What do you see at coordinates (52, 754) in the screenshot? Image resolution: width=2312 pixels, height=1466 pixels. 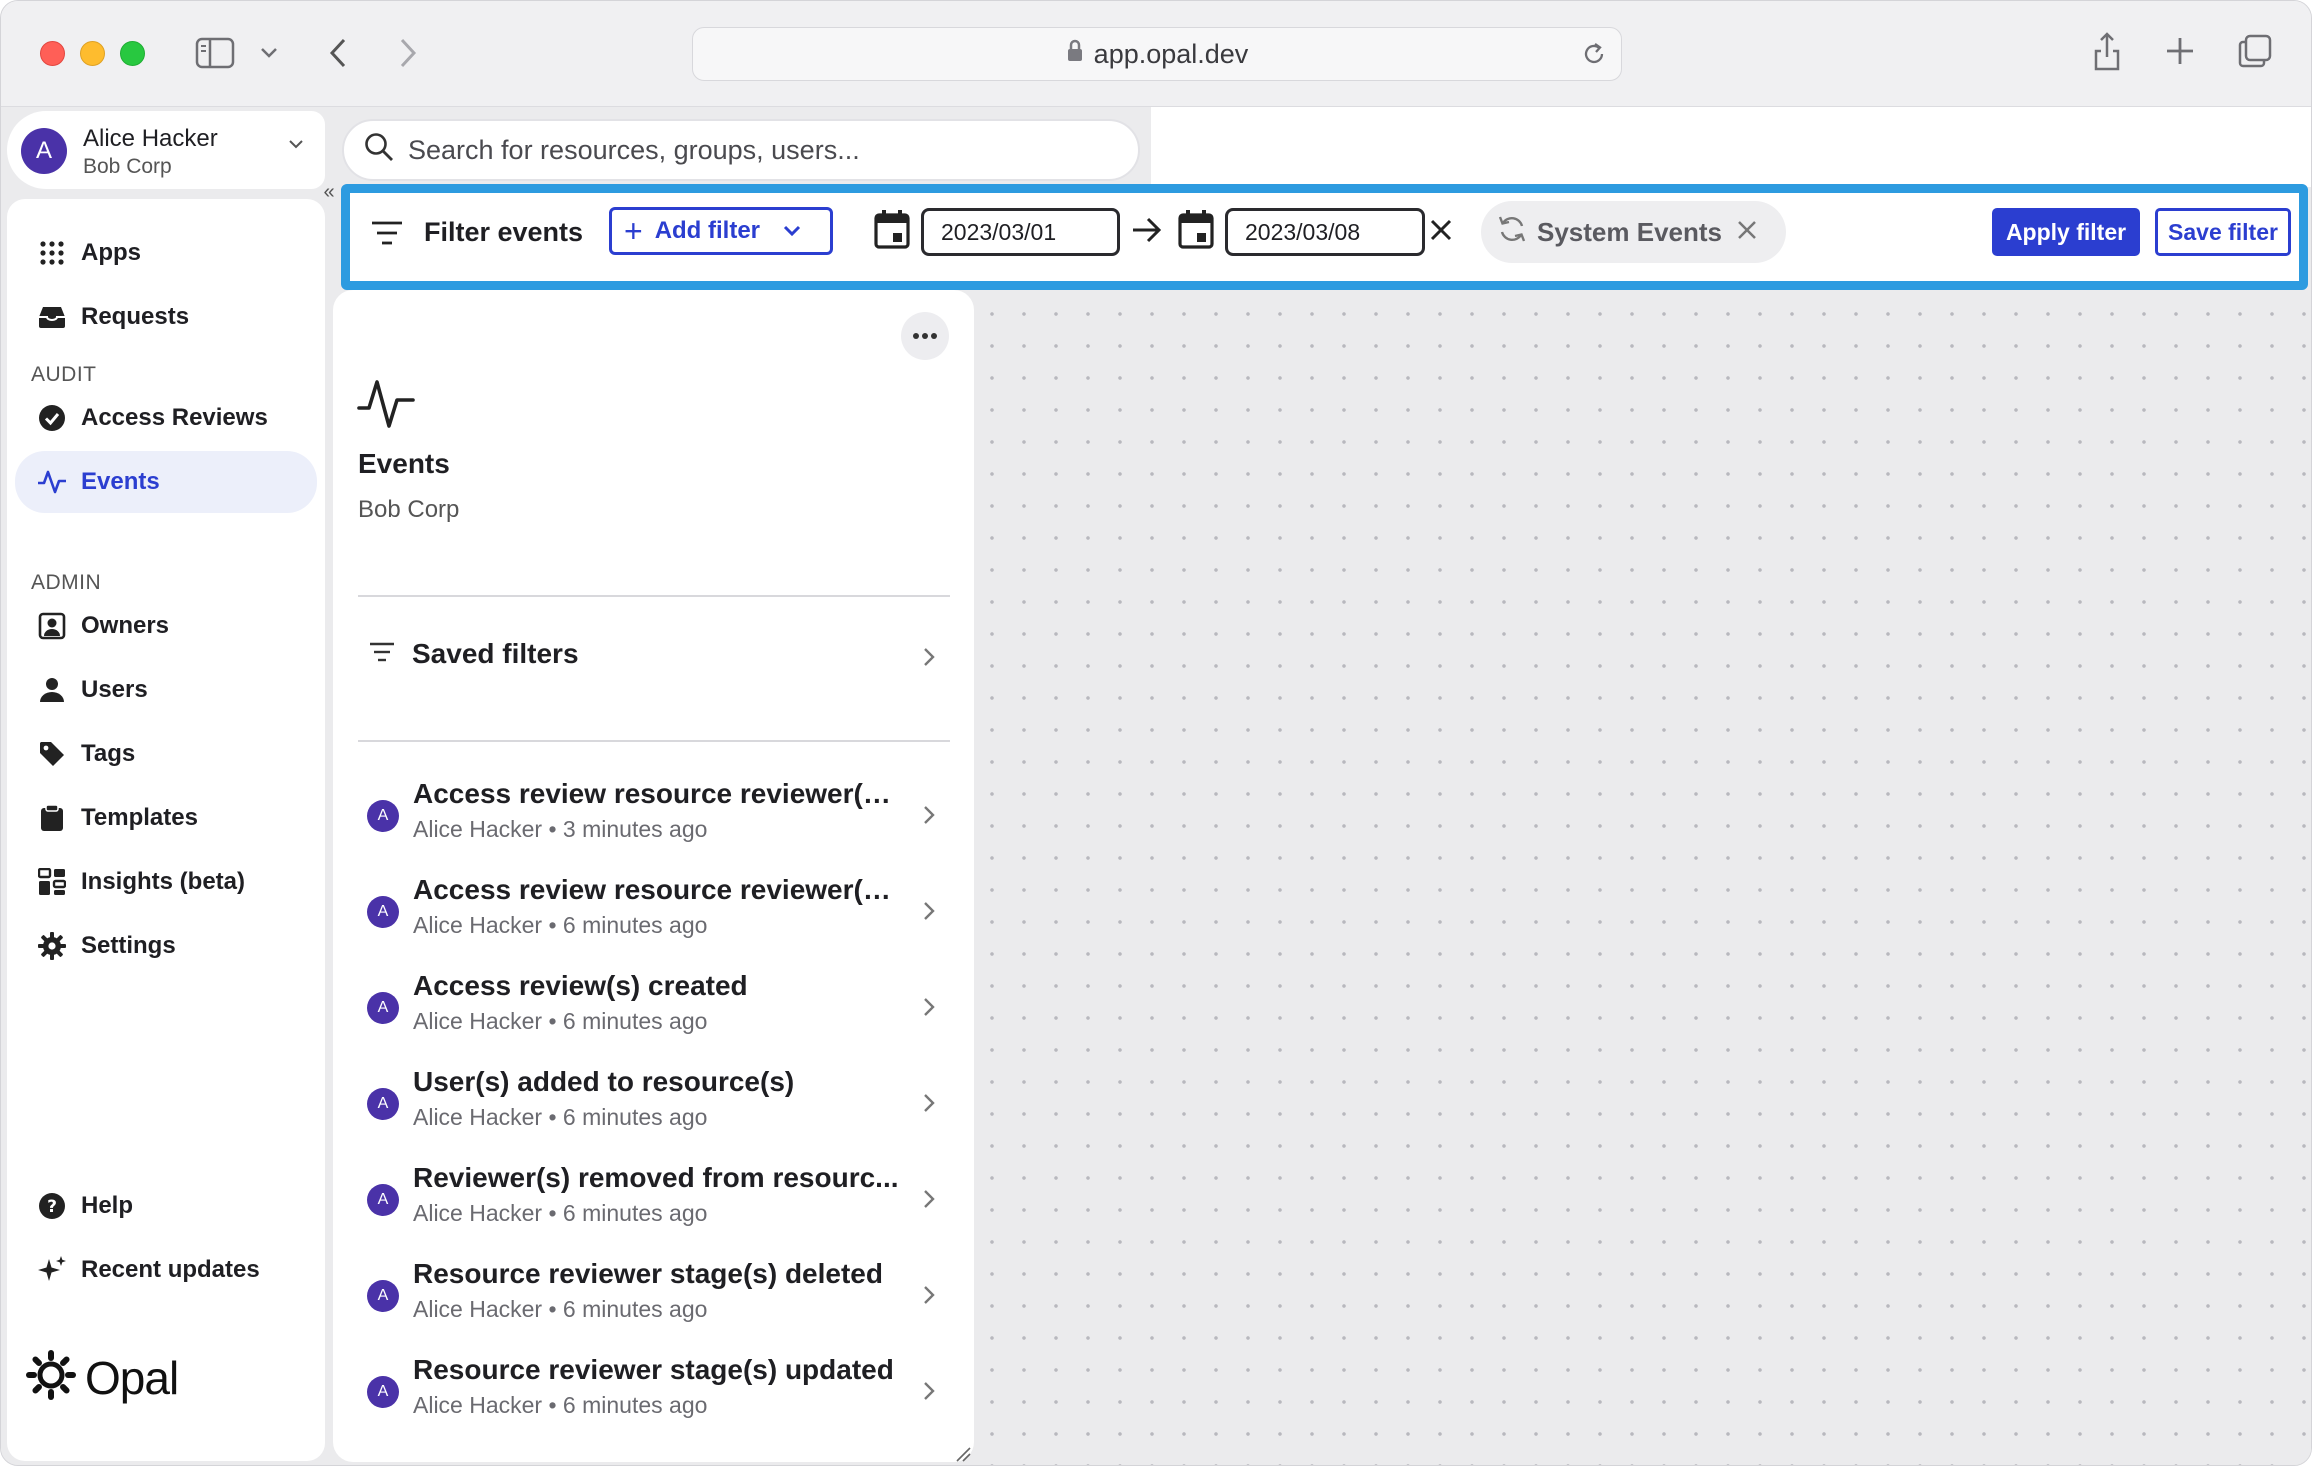 I see `tag-icon` at bounding box center [52, 754].